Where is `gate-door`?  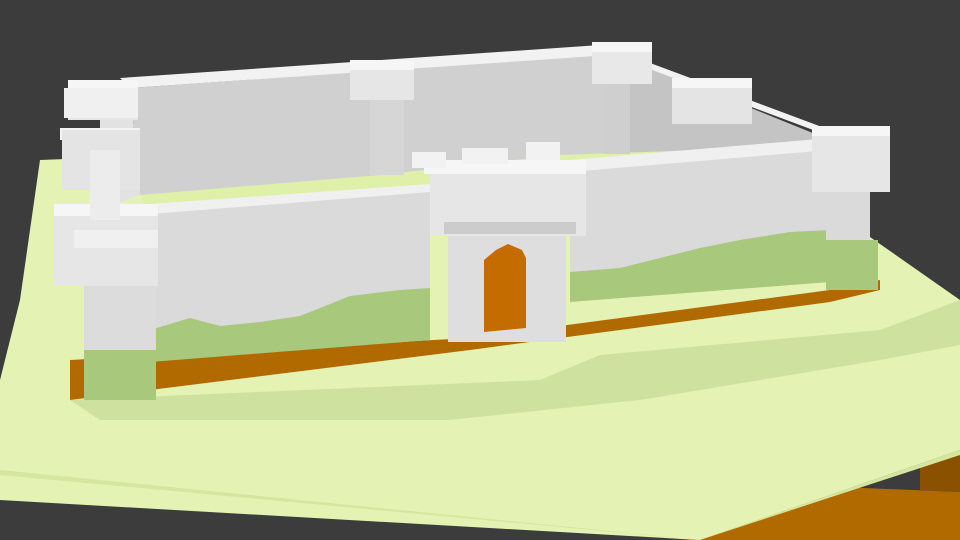
gate-door is located at coordinates (505, 288).